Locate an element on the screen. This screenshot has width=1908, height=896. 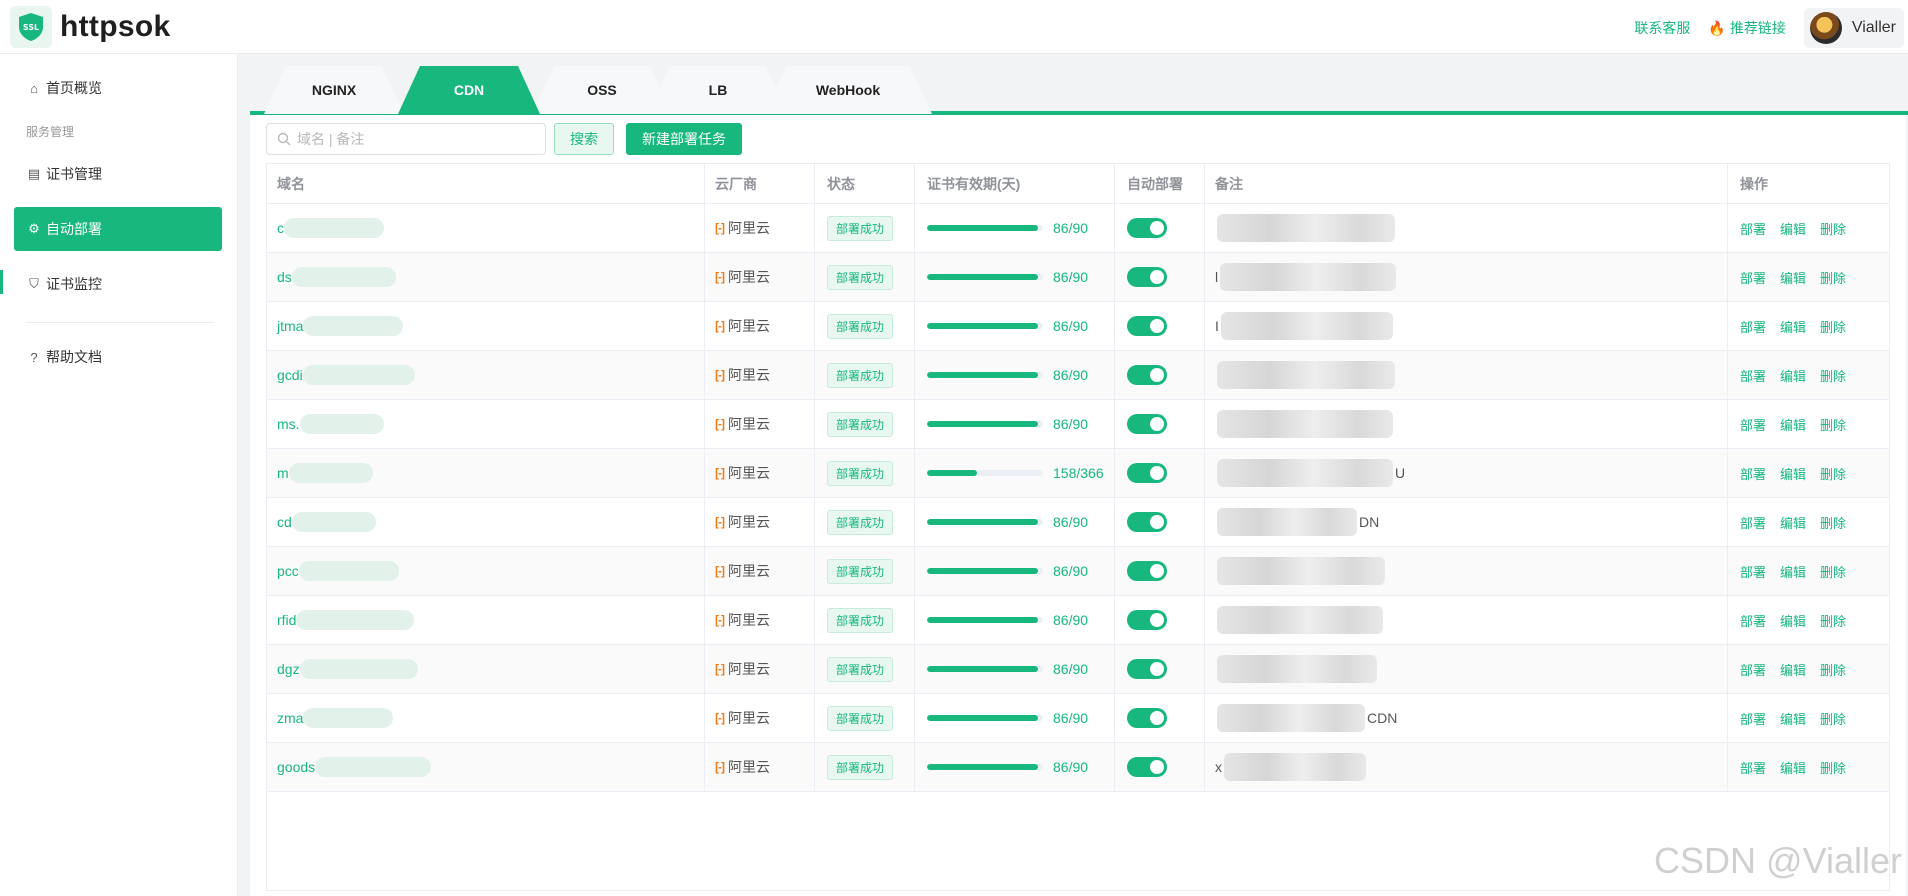
tab-webhook: WebHook is located at coordinates (848, 90).